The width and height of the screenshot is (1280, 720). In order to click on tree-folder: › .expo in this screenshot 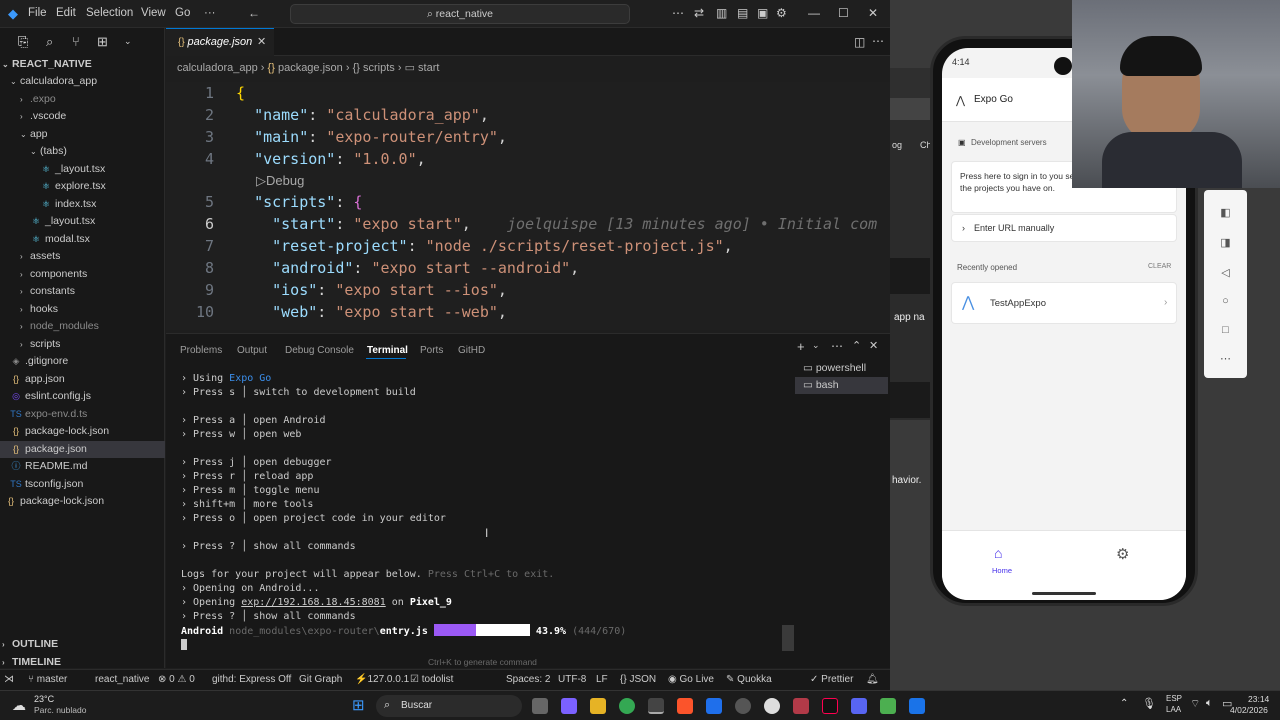, I will do `click(82, 99)`.